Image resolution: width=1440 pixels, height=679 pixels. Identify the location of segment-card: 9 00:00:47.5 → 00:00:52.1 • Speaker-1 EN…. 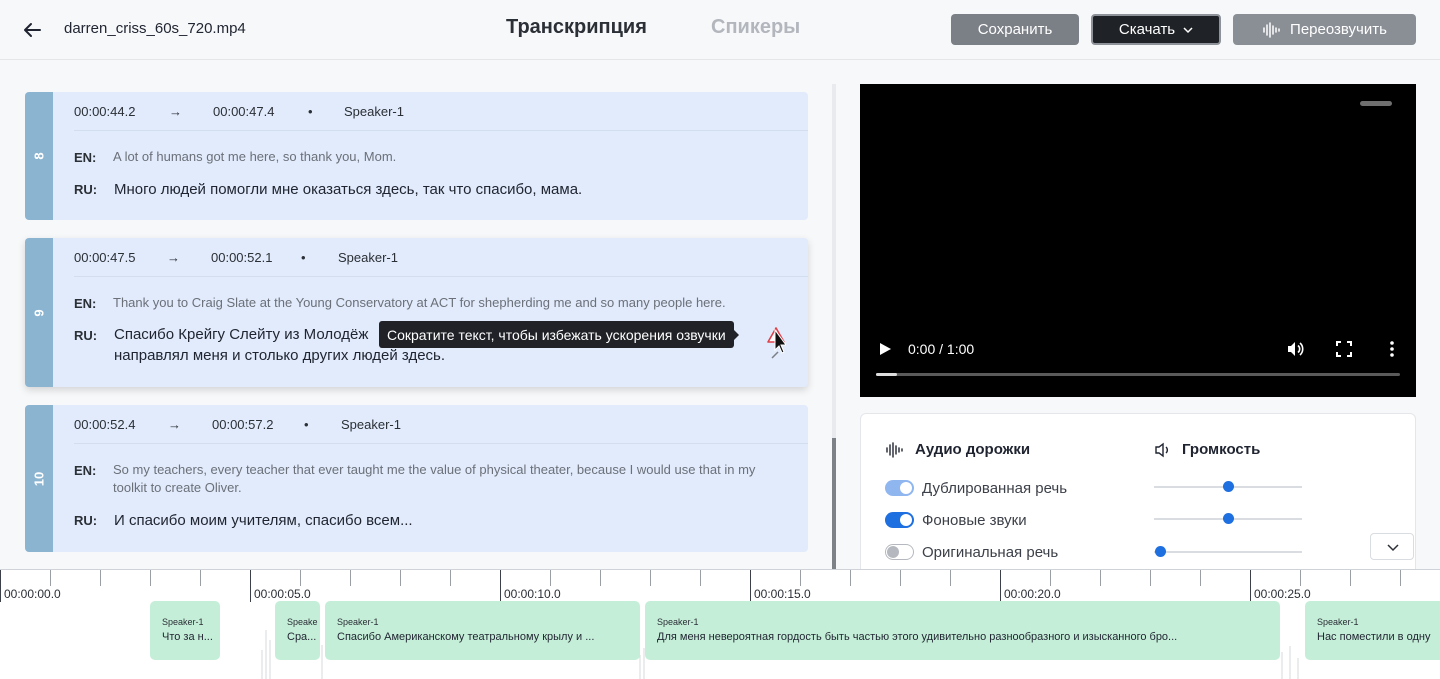
(416, 312).